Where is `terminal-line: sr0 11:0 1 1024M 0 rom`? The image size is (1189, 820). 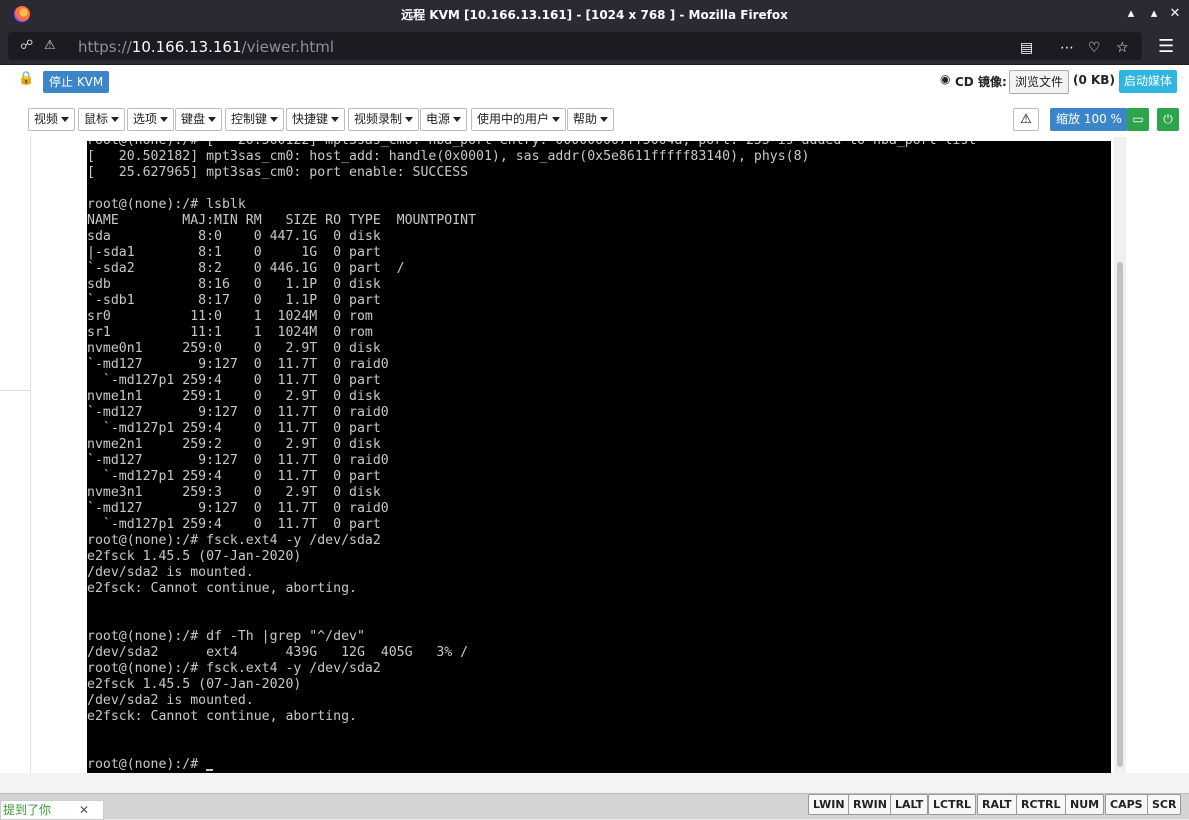 terminal-line: sr0 11:0 1 1024M 0 rom is located at coordinates (230, 316).